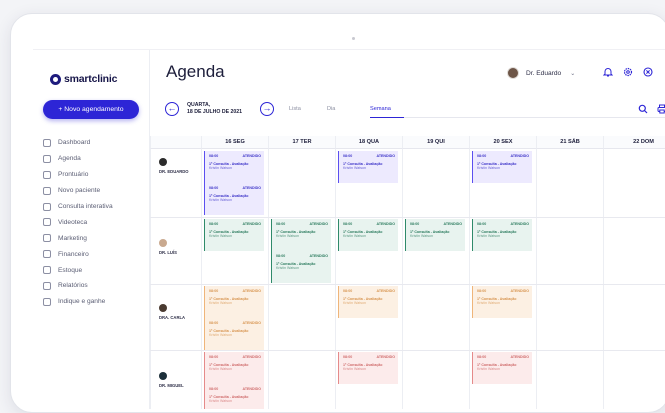 This screenshot has width=665, height=413. I want to click on close-circle-icon, so click(648, 72).